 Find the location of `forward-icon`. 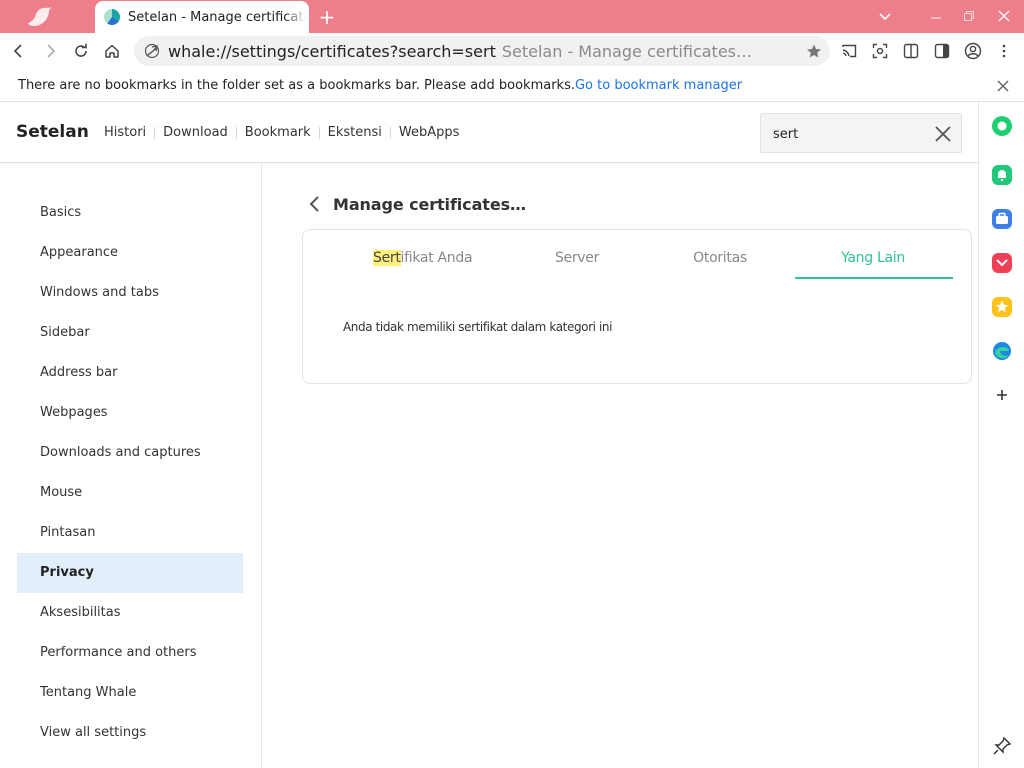

forward-icon is located at coordinates (51, 51).